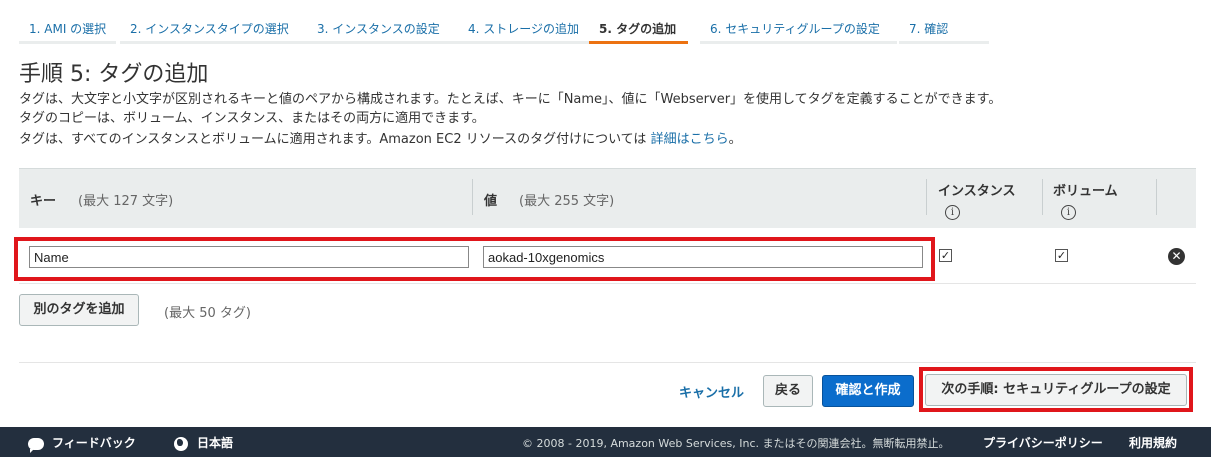  I want to click on step-configure-instance: 3. インスタンスの設定, so click(387, 29).